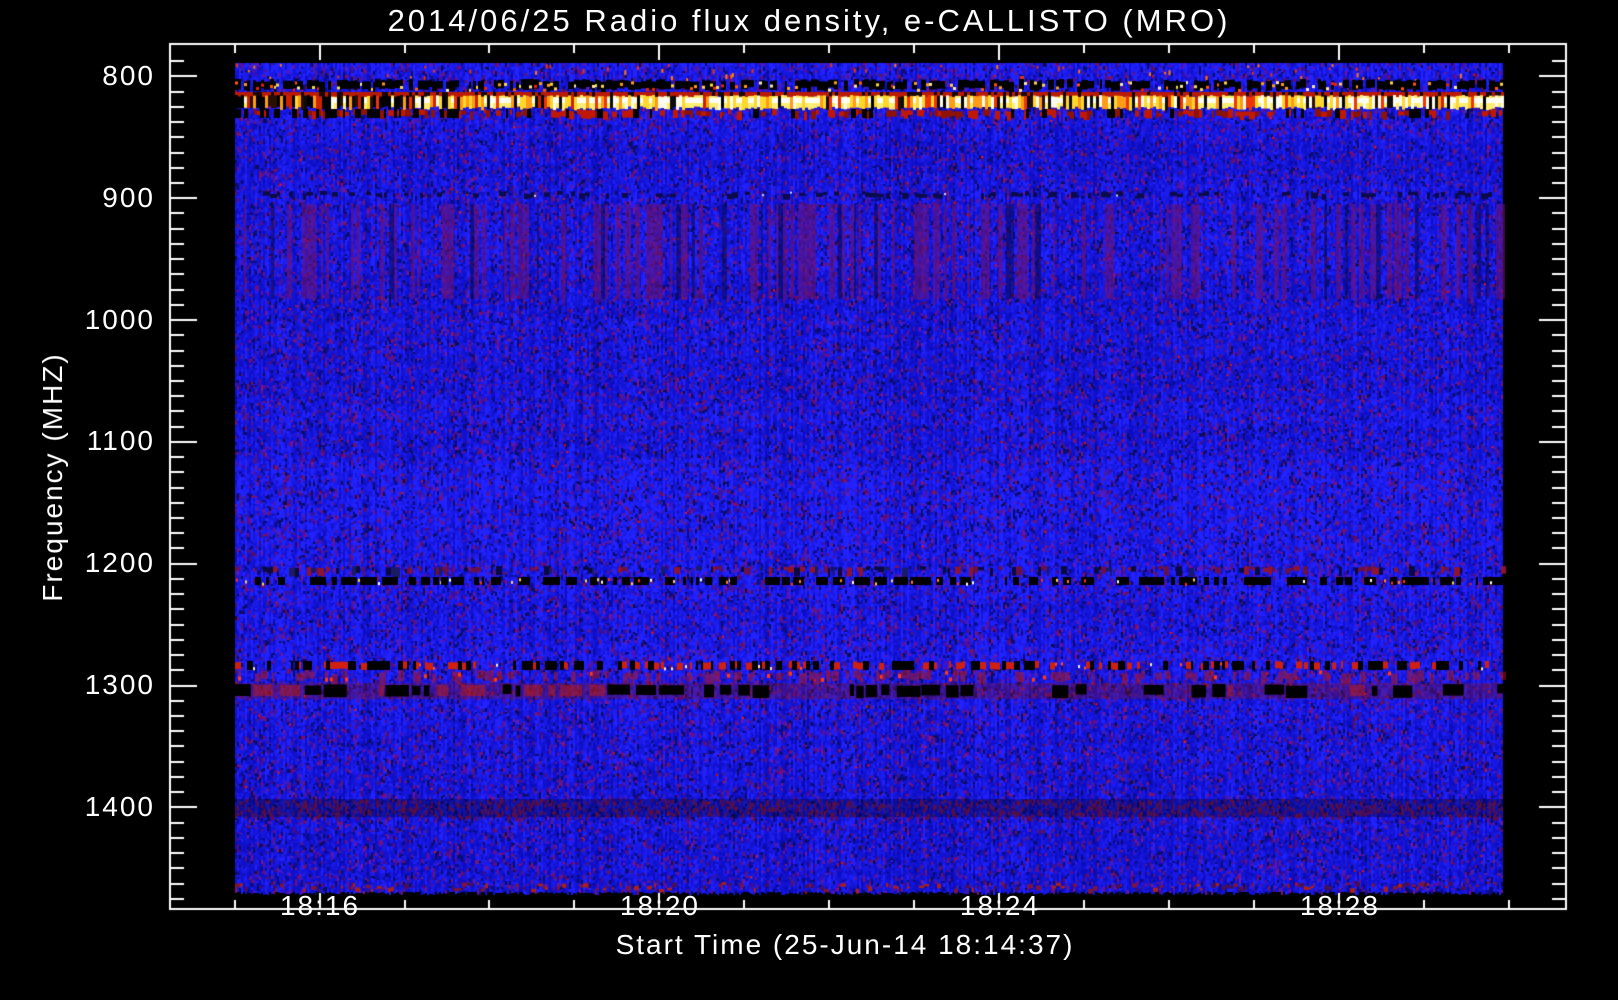 The width and height of the screenshot is (1618, 1000). What do you see at coordinates (1339, 905) in the screenshot?
I see `x-tick-label: 18:28` at bounding box center [1339, 905].